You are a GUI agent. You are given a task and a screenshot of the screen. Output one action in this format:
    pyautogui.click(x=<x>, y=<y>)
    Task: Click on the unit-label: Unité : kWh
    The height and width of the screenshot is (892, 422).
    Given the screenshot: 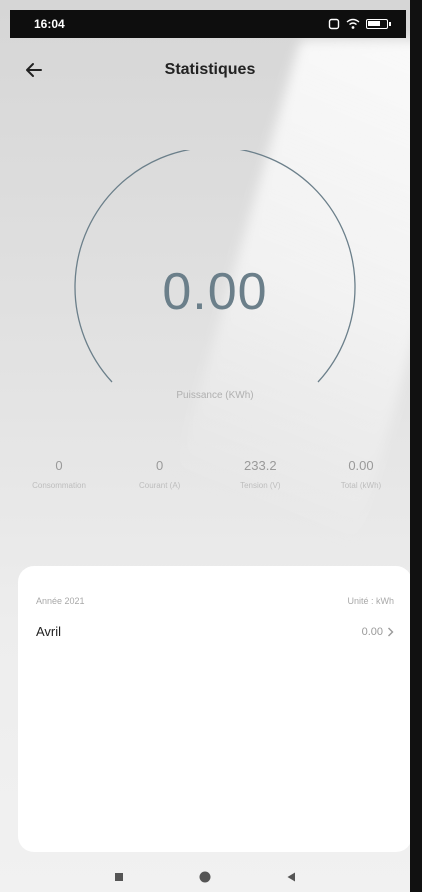 What is the action you would take?
    pyautogui.click(x=370, y=601)
    